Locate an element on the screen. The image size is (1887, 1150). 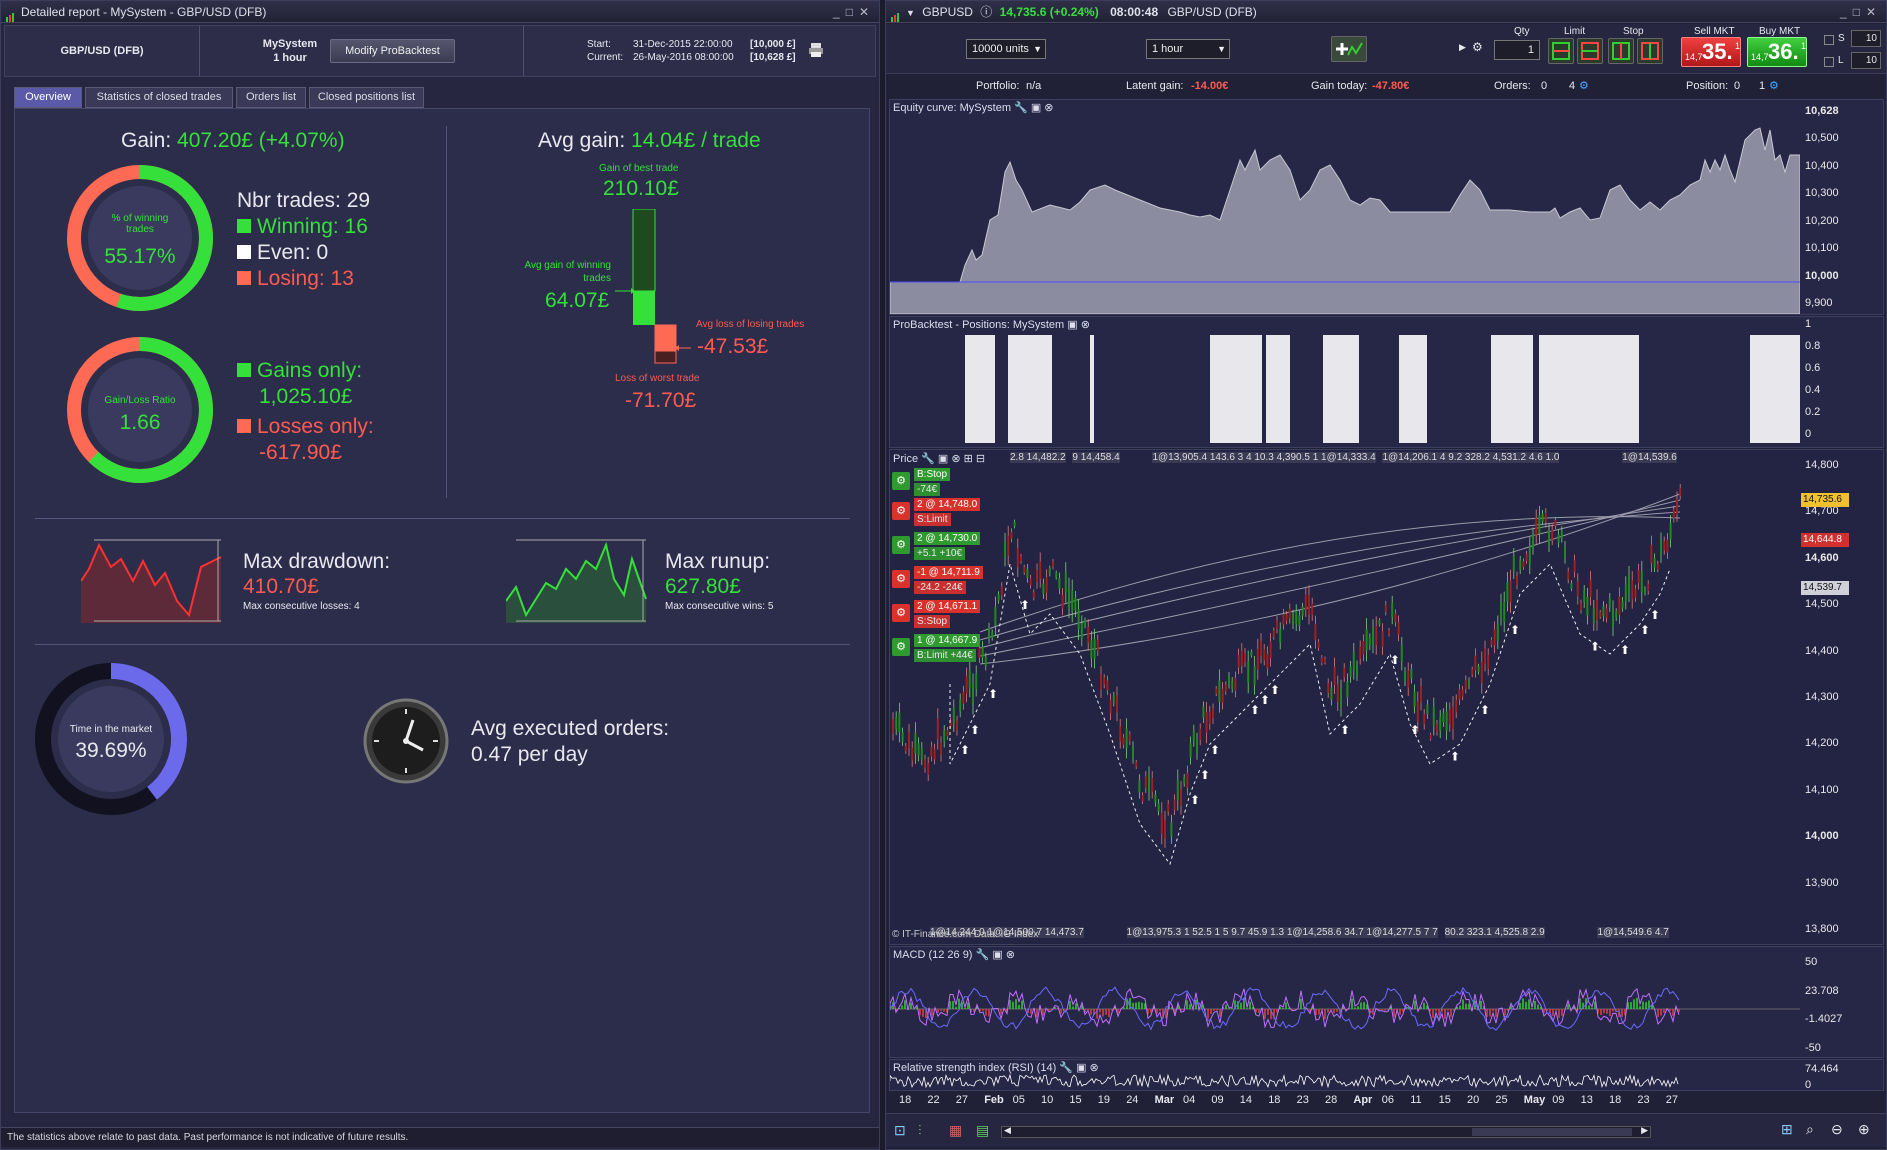
scrollbar-thumb is located at coordinates (1552, 1132).